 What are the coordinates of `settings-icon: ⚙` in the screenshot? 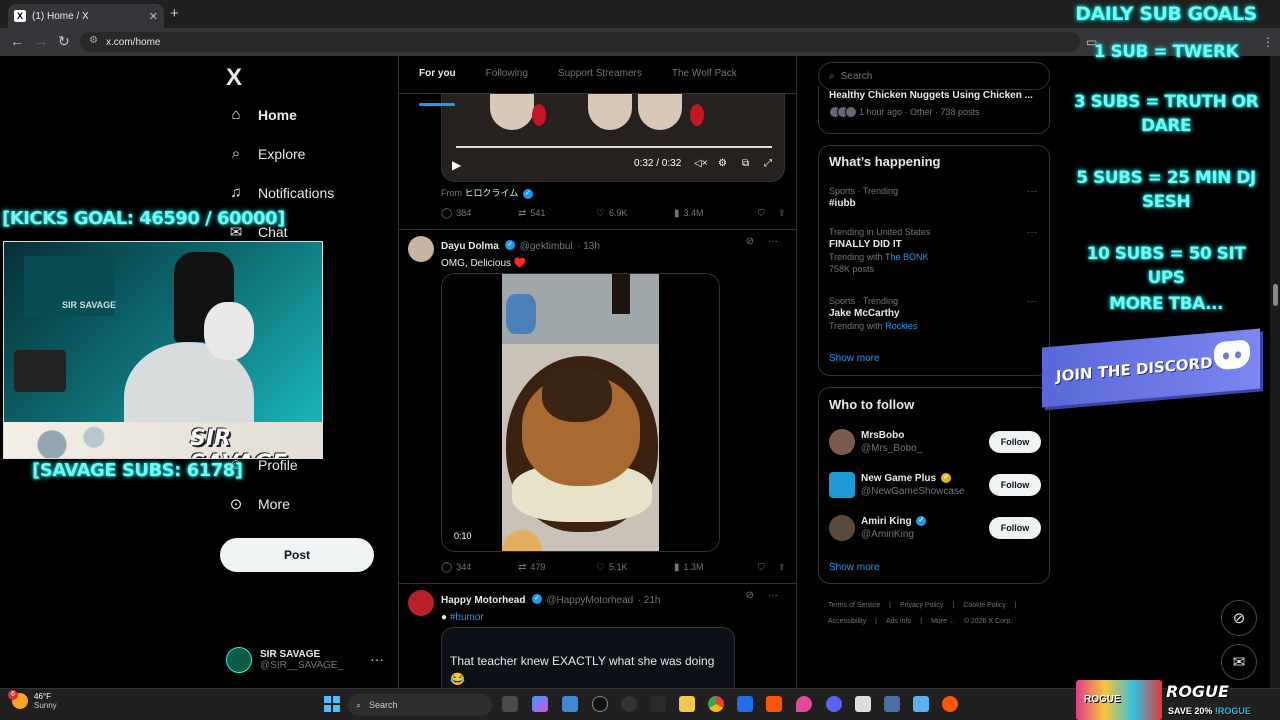 It's located at (722, 163).